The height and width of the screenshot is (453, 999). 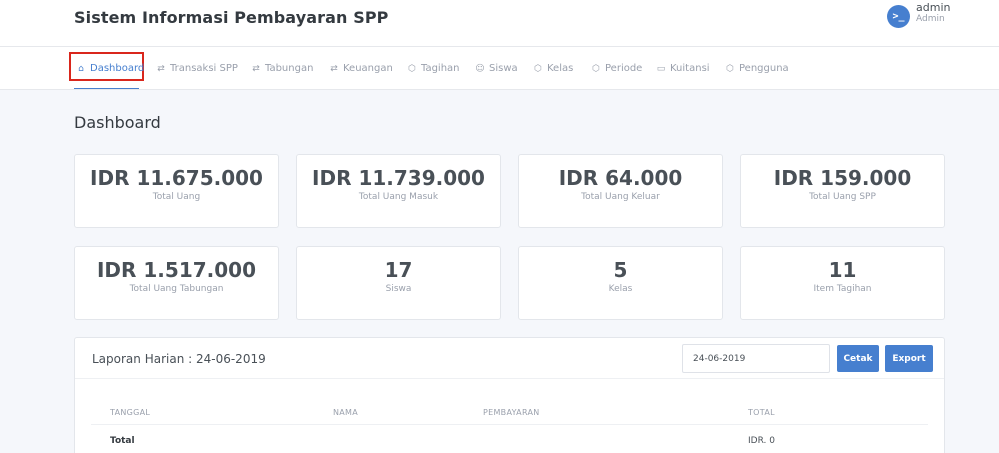 I want to click on stat-card-siswa: 17 Siswa, so click(x=398, y=283).